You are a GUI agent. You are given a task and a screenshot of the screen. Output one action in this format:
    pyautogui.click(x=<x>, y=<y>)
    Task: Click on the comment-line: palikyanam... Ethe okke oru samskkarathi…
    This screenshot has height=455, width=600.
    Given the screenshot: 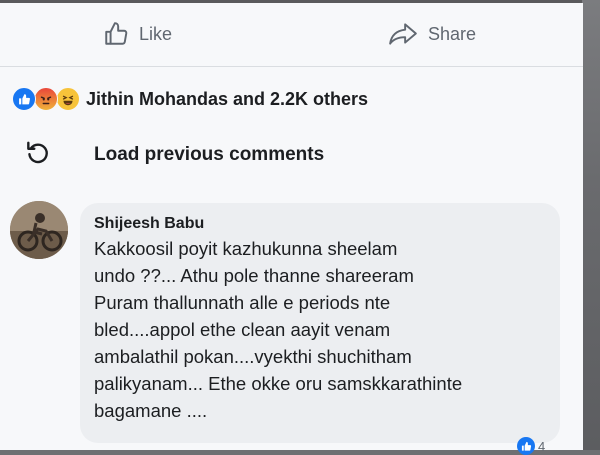 What is the action you would take?
    pyautogui.click(x=278, y=383)
    